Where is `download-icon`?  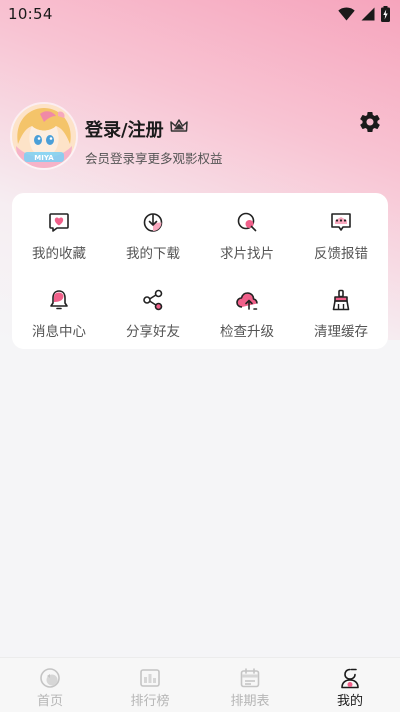
download-icon is located at coordinates (153, 222).